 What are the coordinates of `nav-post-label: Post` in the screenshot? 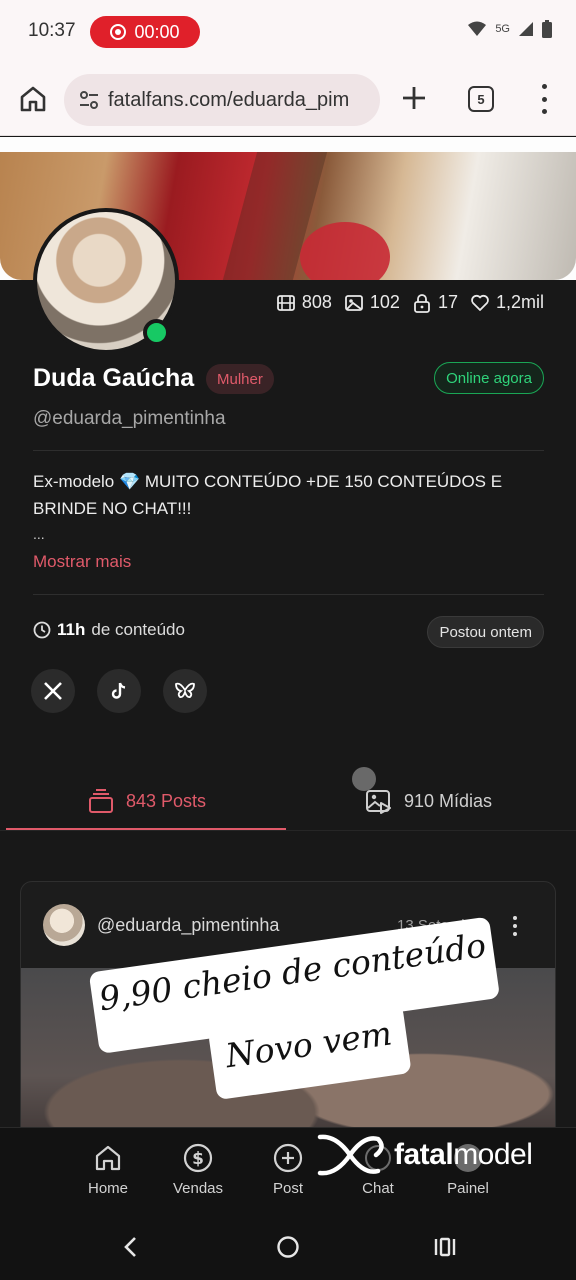 It's located at (287, 1188).